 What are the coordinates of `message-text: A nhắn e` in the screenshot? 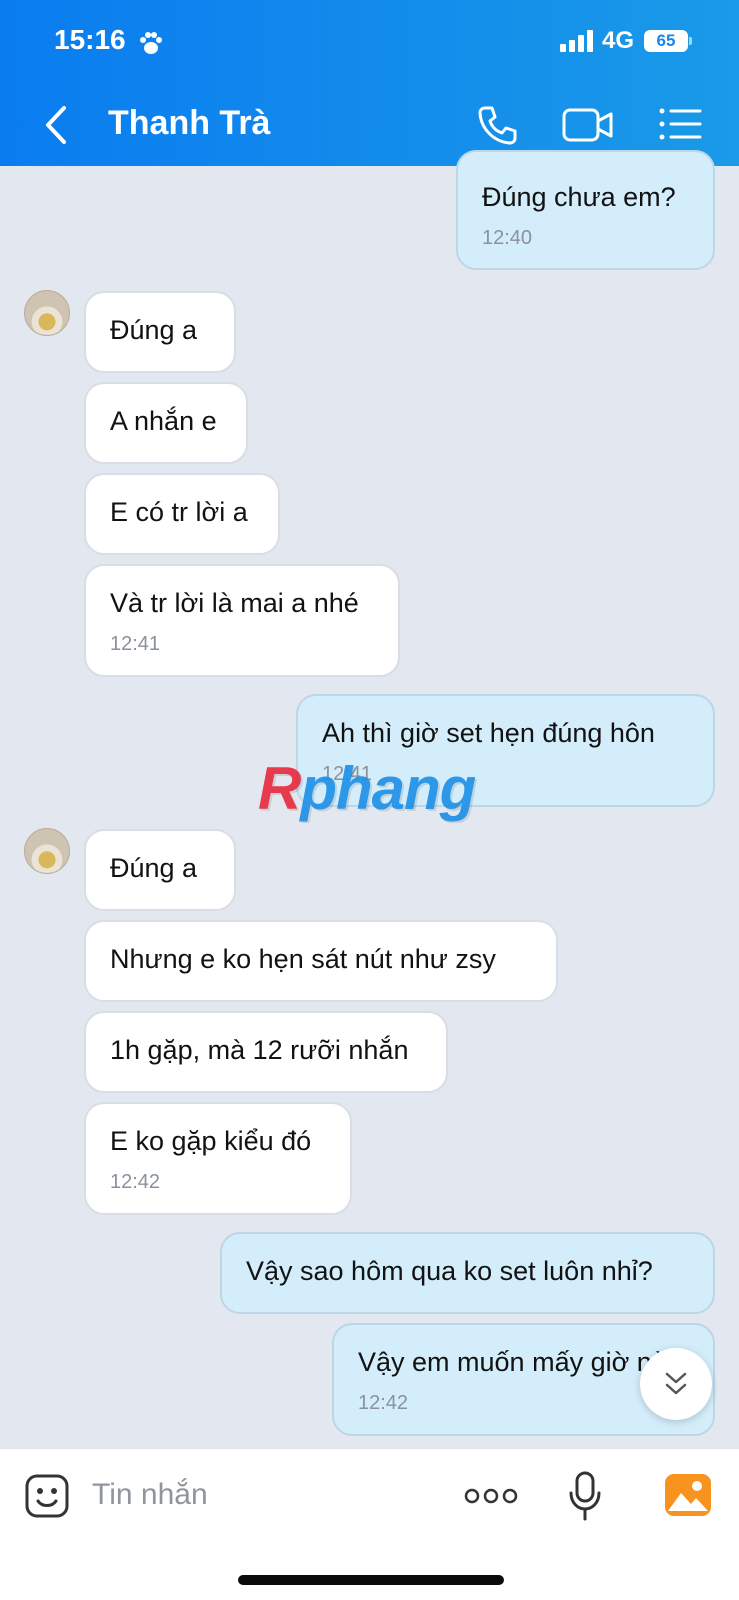 It's located at (163, 421).